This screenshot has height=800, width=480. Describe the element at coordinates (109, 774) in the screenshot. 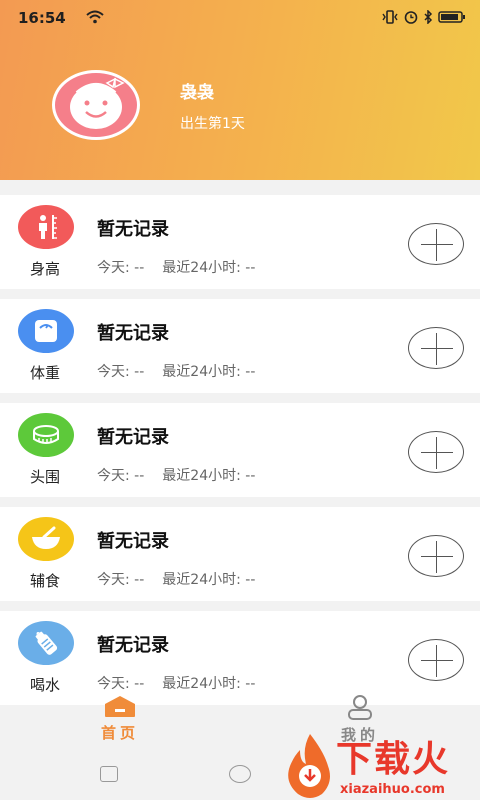

I see `recents-button` at that location.